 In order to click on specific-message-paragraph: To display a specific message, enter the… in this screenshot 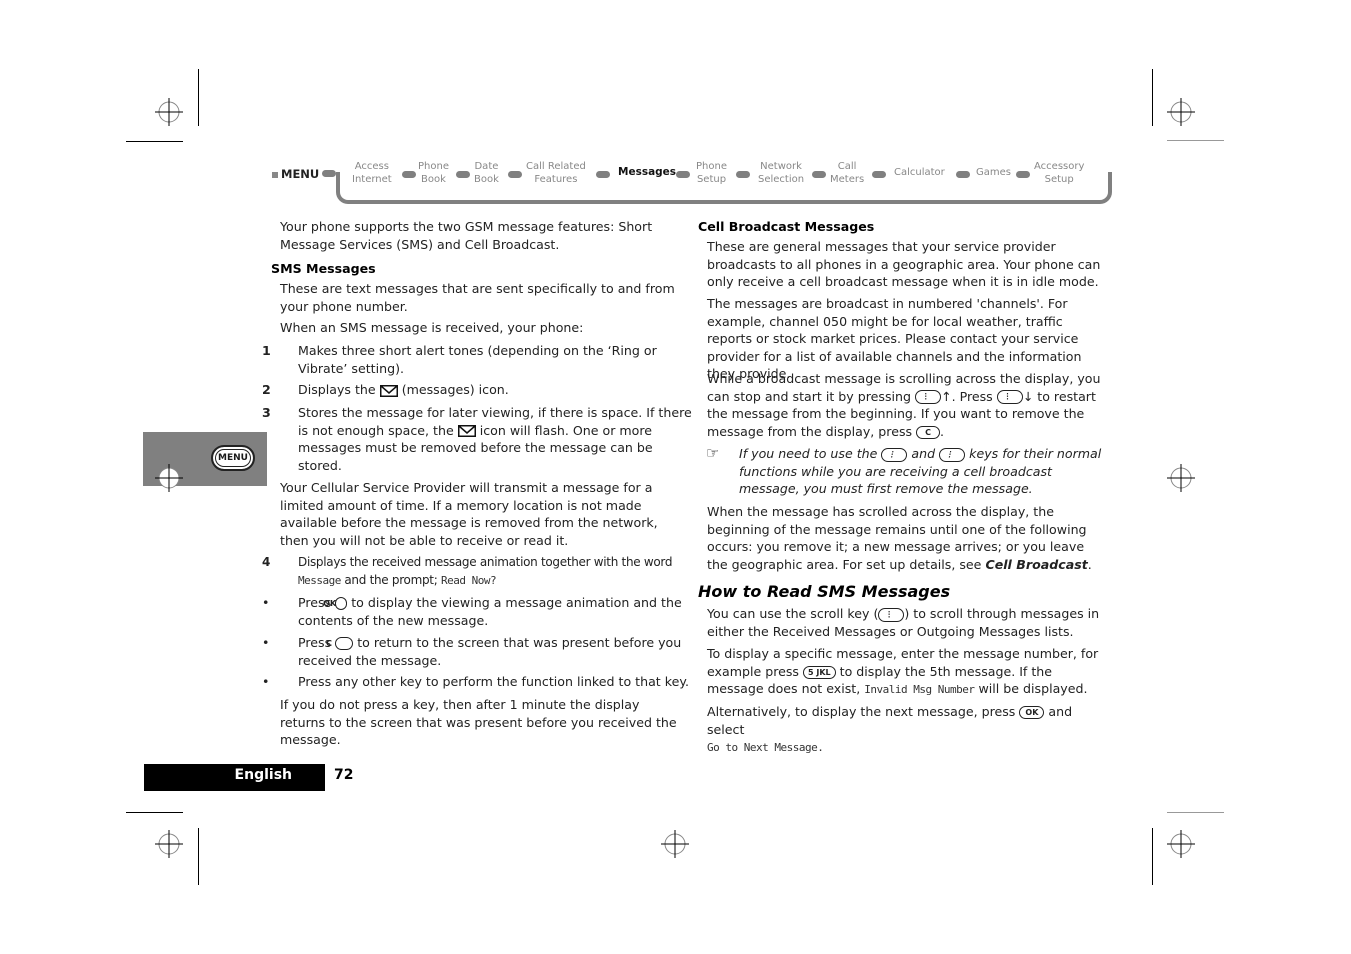, I will do `click(903, 671)`.